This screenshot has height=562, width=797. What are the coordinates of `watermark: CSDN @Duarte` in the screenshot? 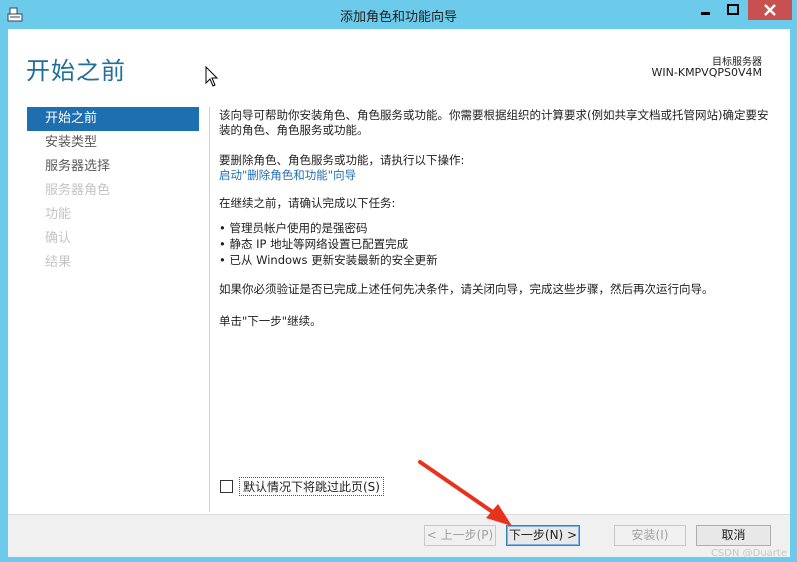 It's located at (748, 553).